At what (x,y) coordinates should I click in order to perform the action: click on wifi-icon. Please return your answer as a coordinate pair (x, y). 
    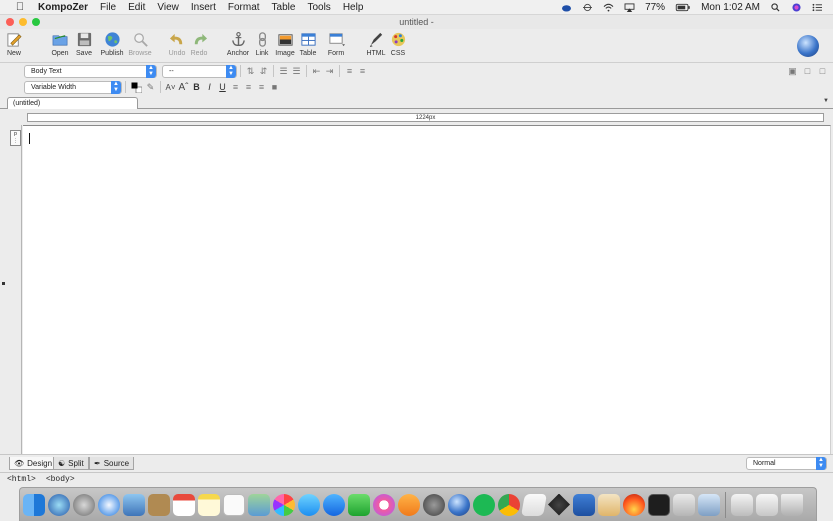
    Looking at the image, I should click on (608, 7).